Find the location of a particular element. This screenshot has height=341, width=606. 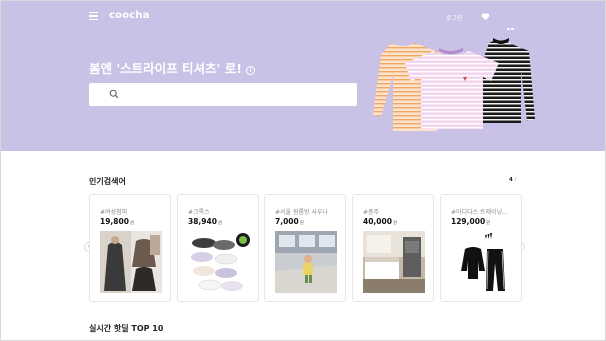

keyword-card: #아디다스 트레이닝… 129,000원 is located at coordinates (481, 248).